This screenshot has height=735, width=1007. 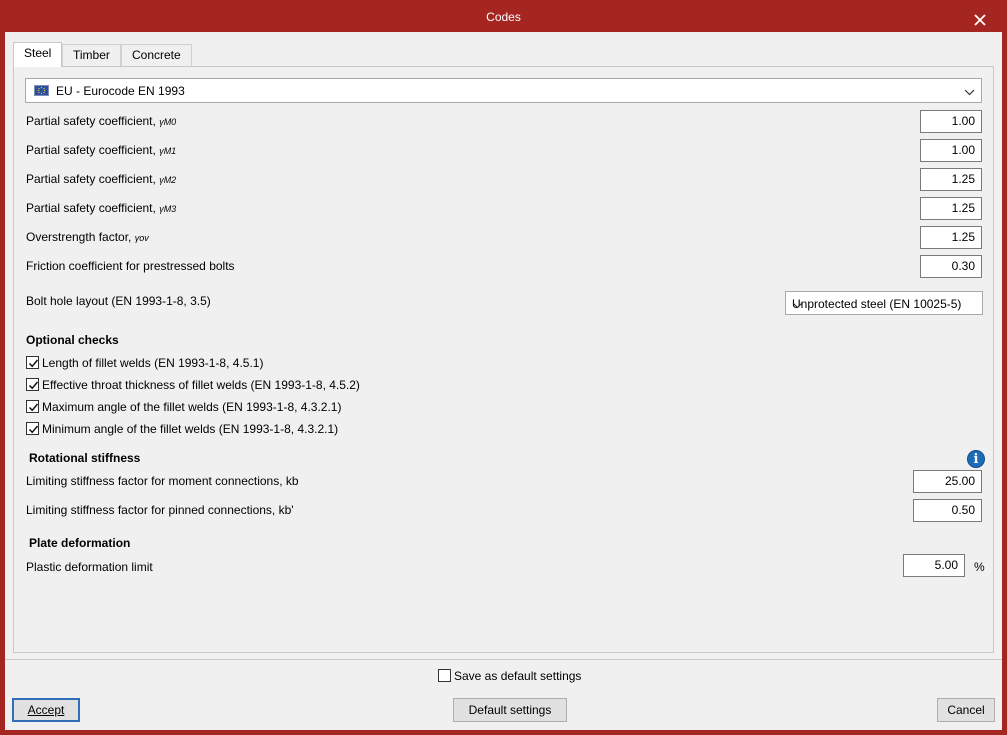 What do you see at coordinates (41, 90) in the screenshot?
I see `eu-flag-icon` at bounding box center [41, 90].